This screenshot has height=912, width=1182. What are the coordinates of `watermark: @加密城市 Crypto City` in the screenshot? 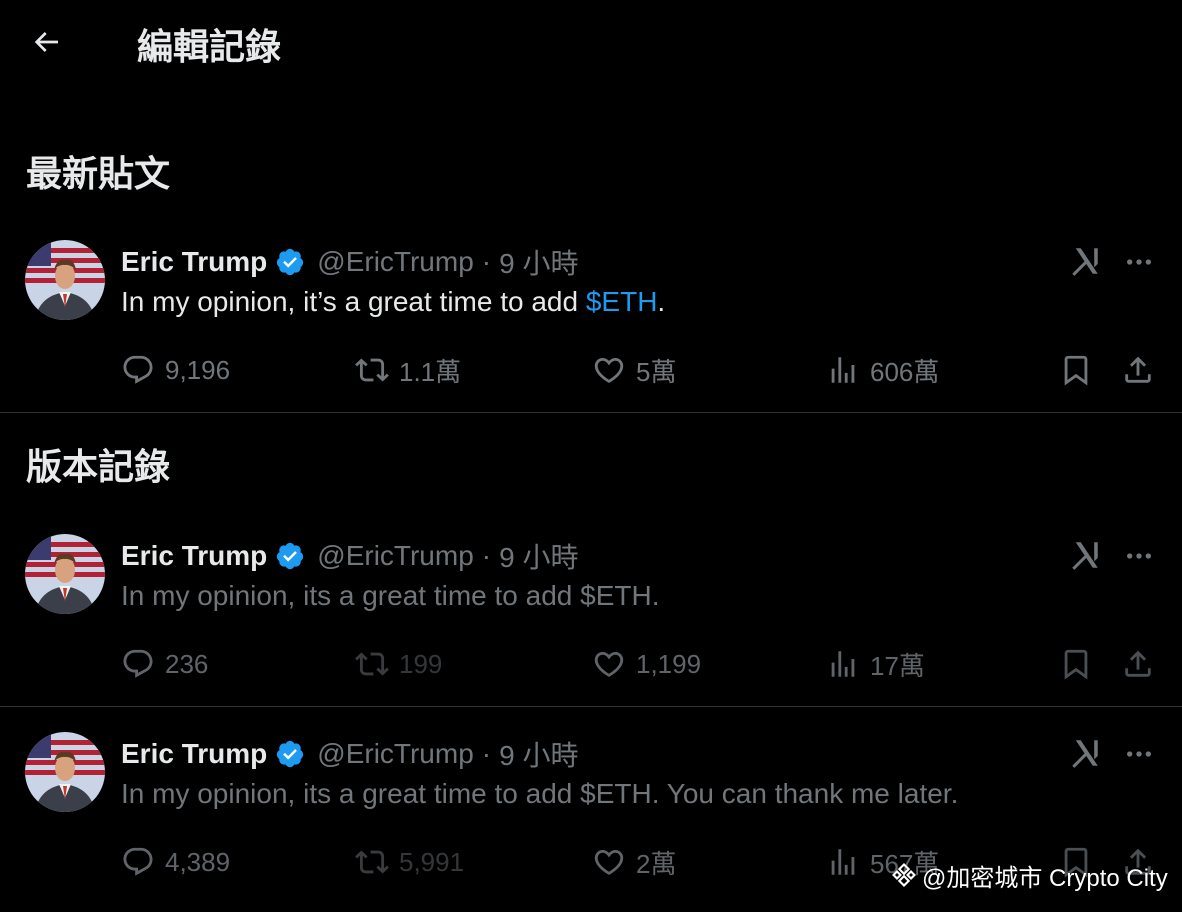 It's located at (1029, 875).